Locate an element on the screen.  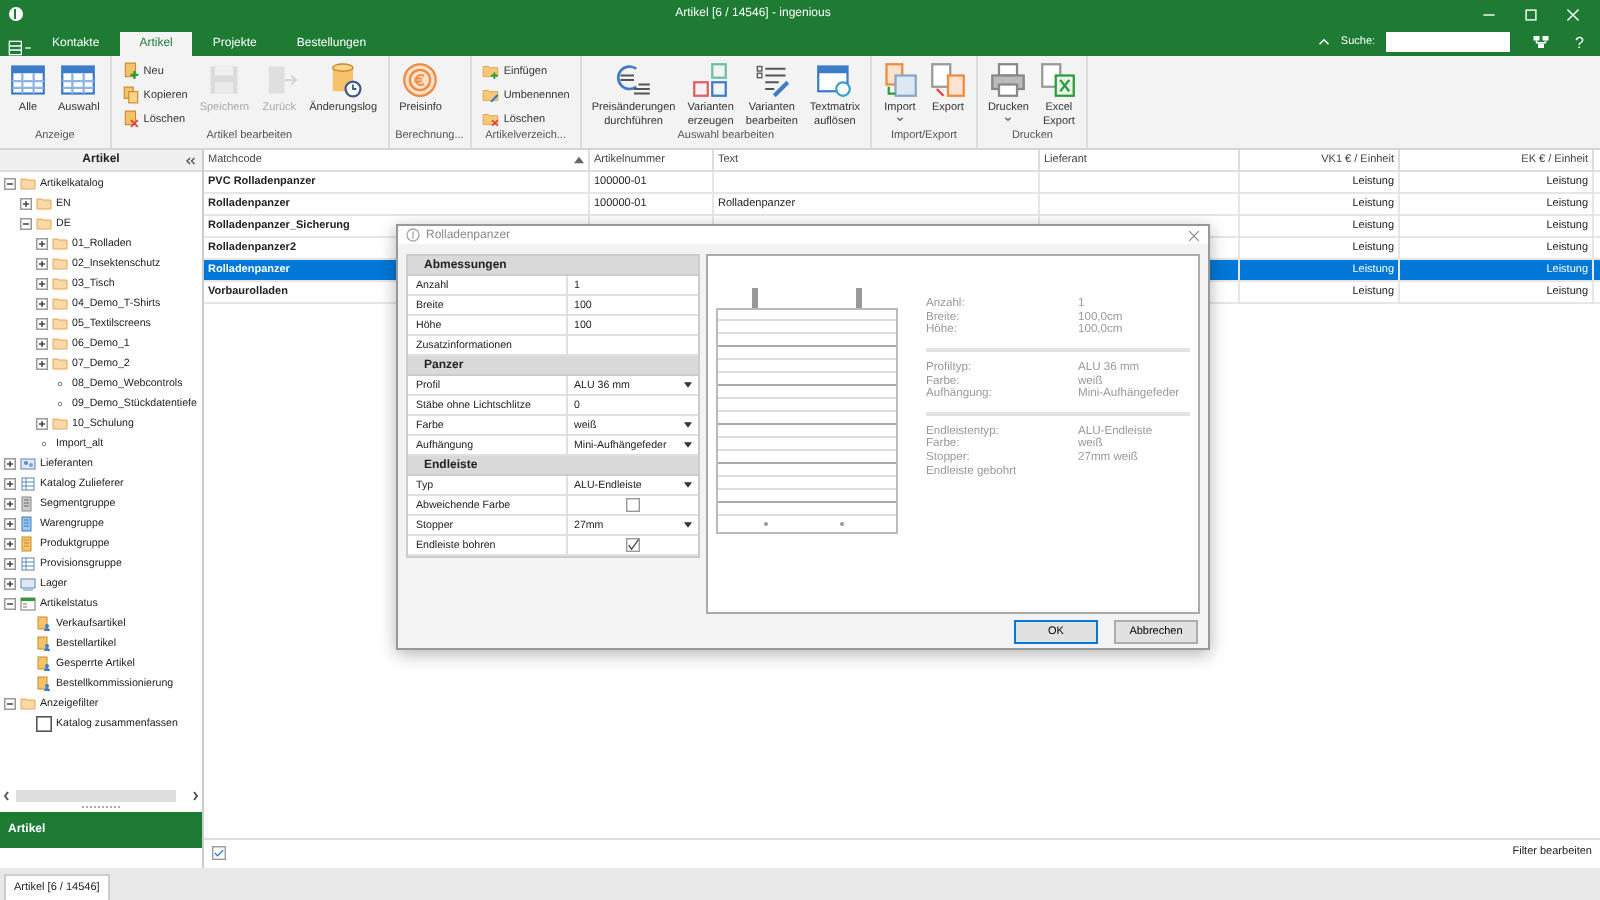
document-add-icon is located at coordinates (130, 71).